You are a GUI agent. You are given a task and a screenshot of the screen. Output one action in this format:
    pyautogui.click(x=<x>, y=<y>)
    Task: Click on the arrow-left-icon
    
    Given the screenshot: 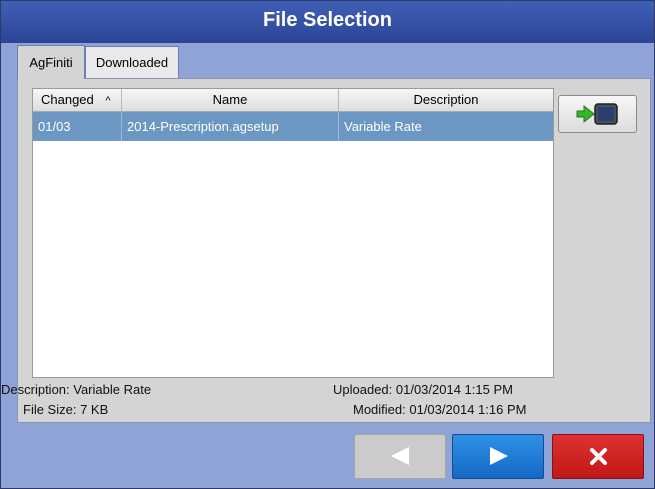 What is the action you would take?
    pyautogui.click(x=400, y=456)
    